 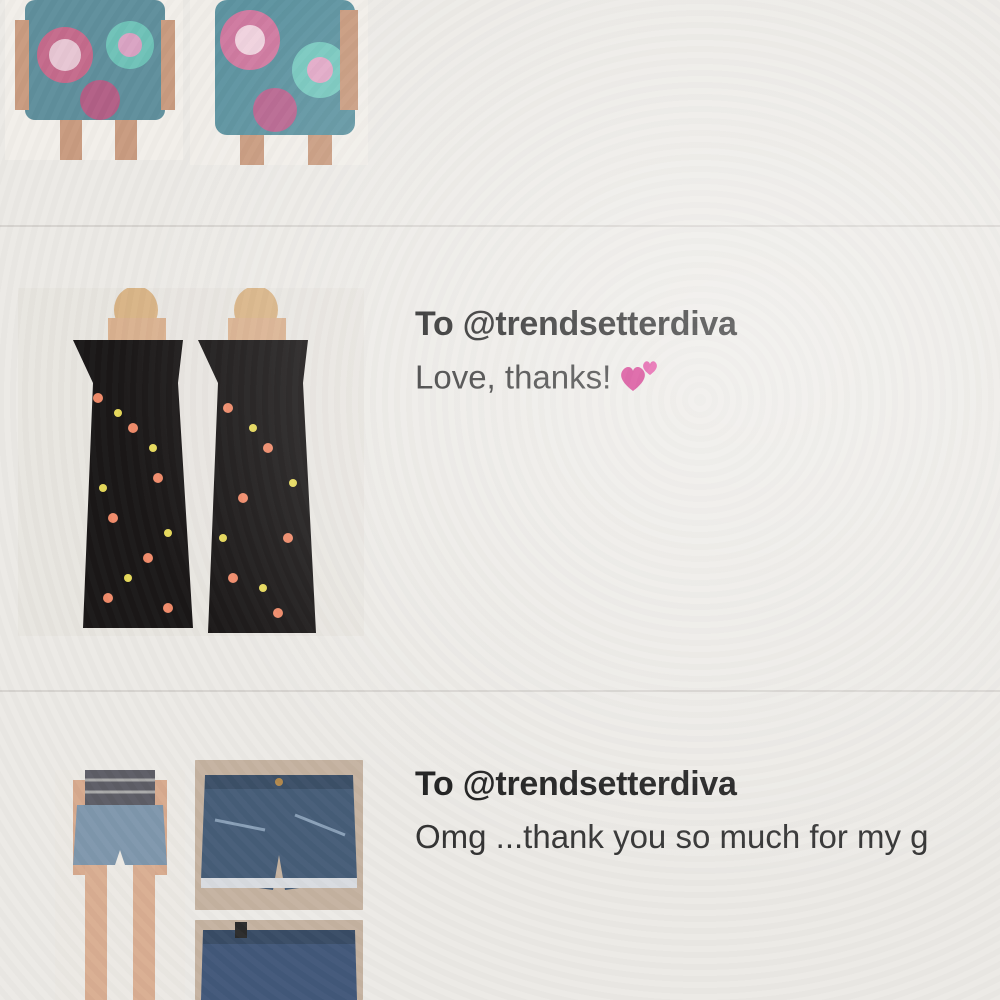 I want to click on message-text: Omg ...thank you so much for my g, so click(x=672, y=836).